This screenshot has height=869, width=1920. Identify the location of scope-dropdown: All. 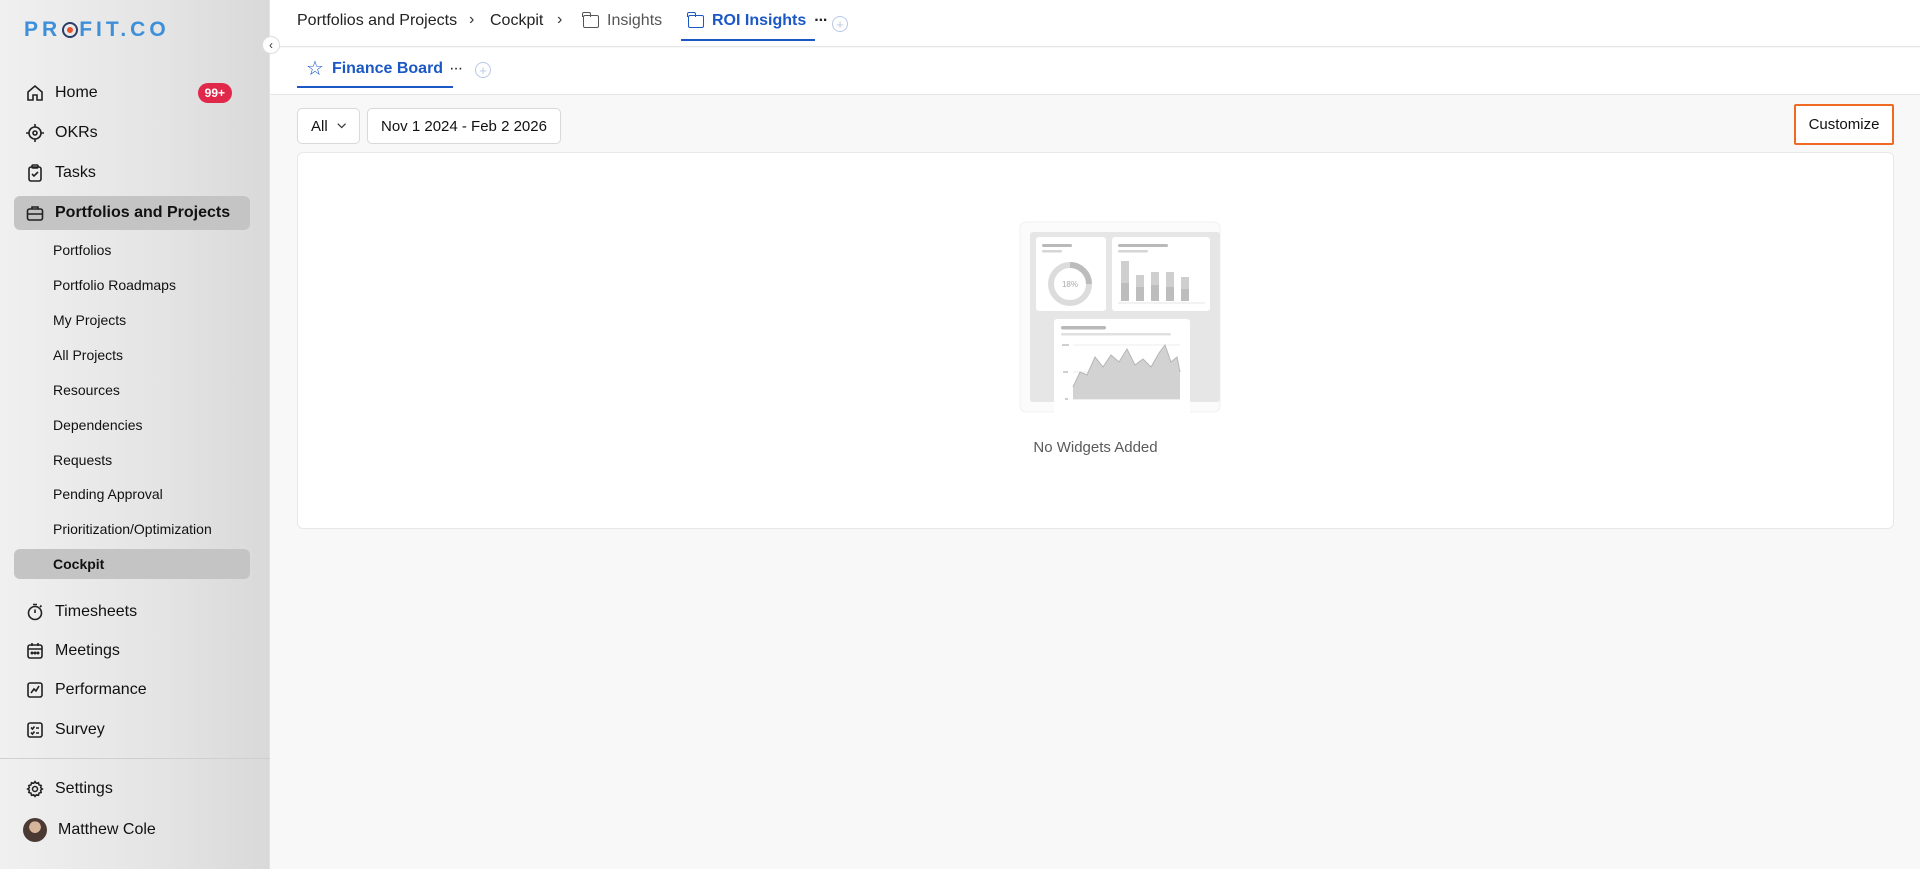
(328, 126).